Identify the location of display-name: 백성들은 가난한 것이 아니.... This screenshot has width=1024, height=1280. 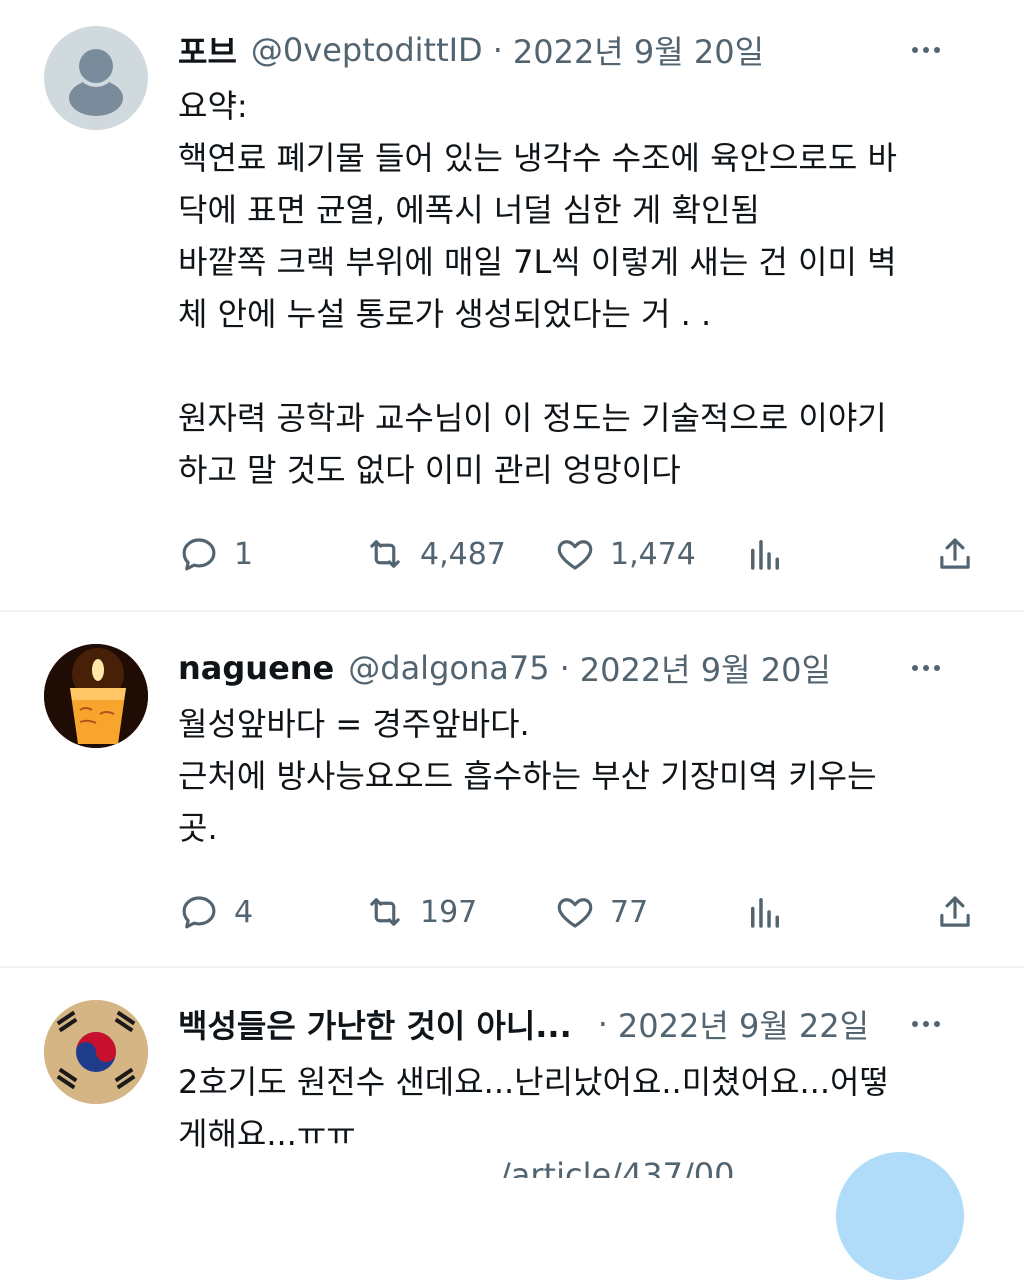
(375, 1024).